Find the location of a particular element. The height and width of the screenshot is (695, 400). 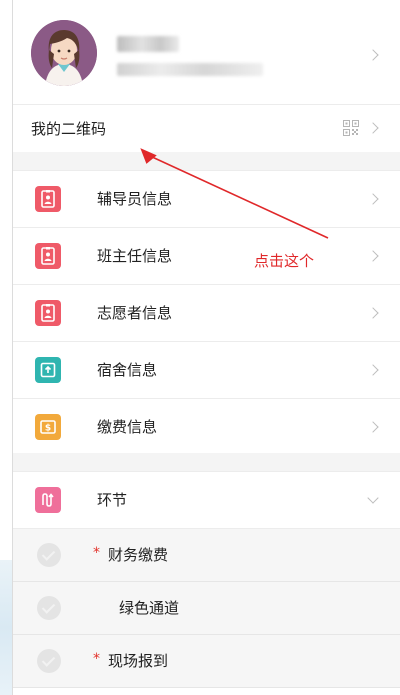

menu-item-payment-info: $ 缴费信息 is located at coordinates (206, 427).